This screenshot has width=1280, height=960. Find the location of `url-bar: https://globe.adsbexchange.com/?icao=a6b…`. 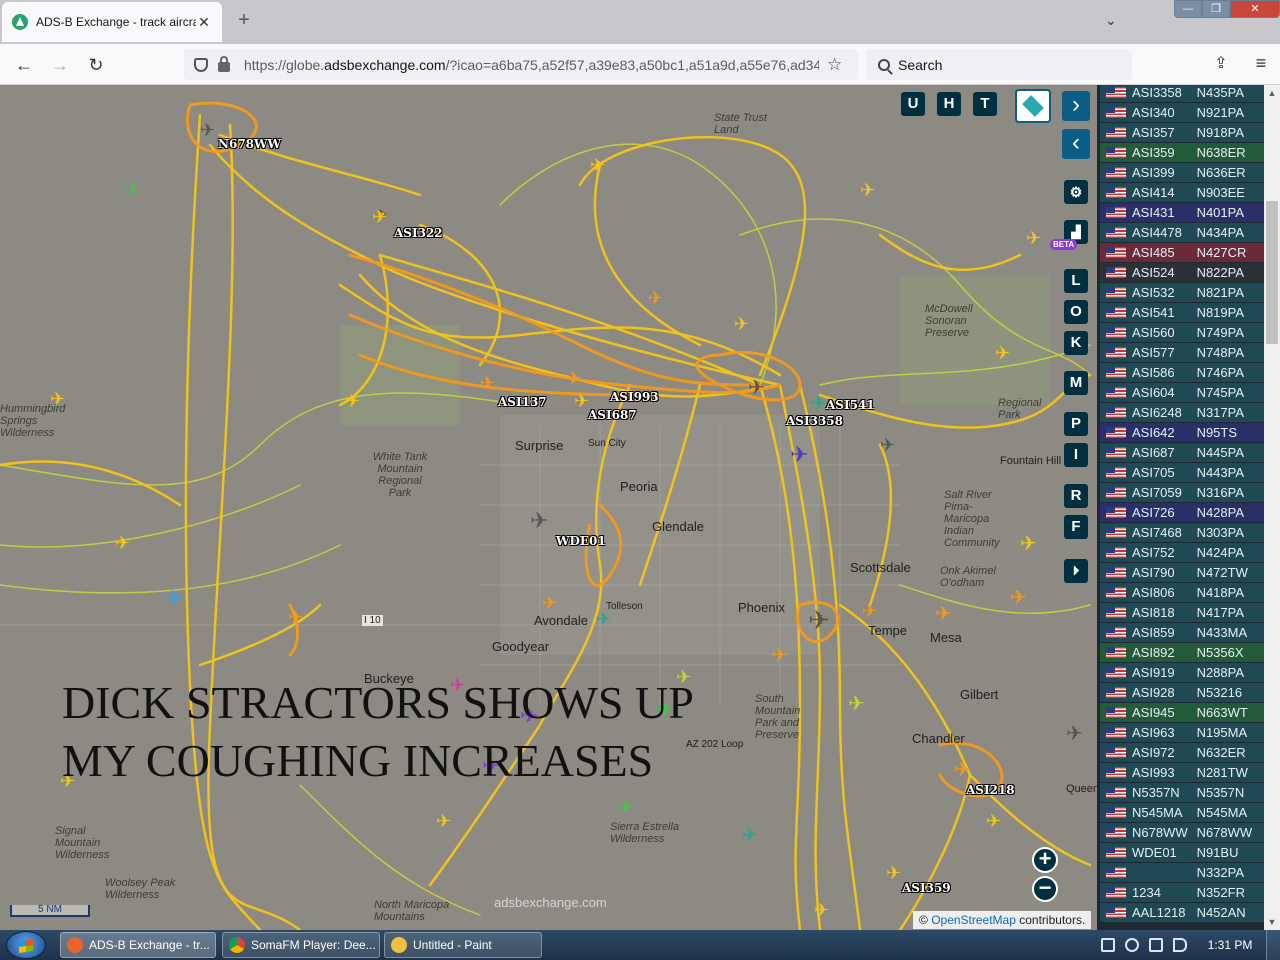

url-bar: https://globe.adsbexchange.com/?icao=a6b… is located at coordinates (521, 64).